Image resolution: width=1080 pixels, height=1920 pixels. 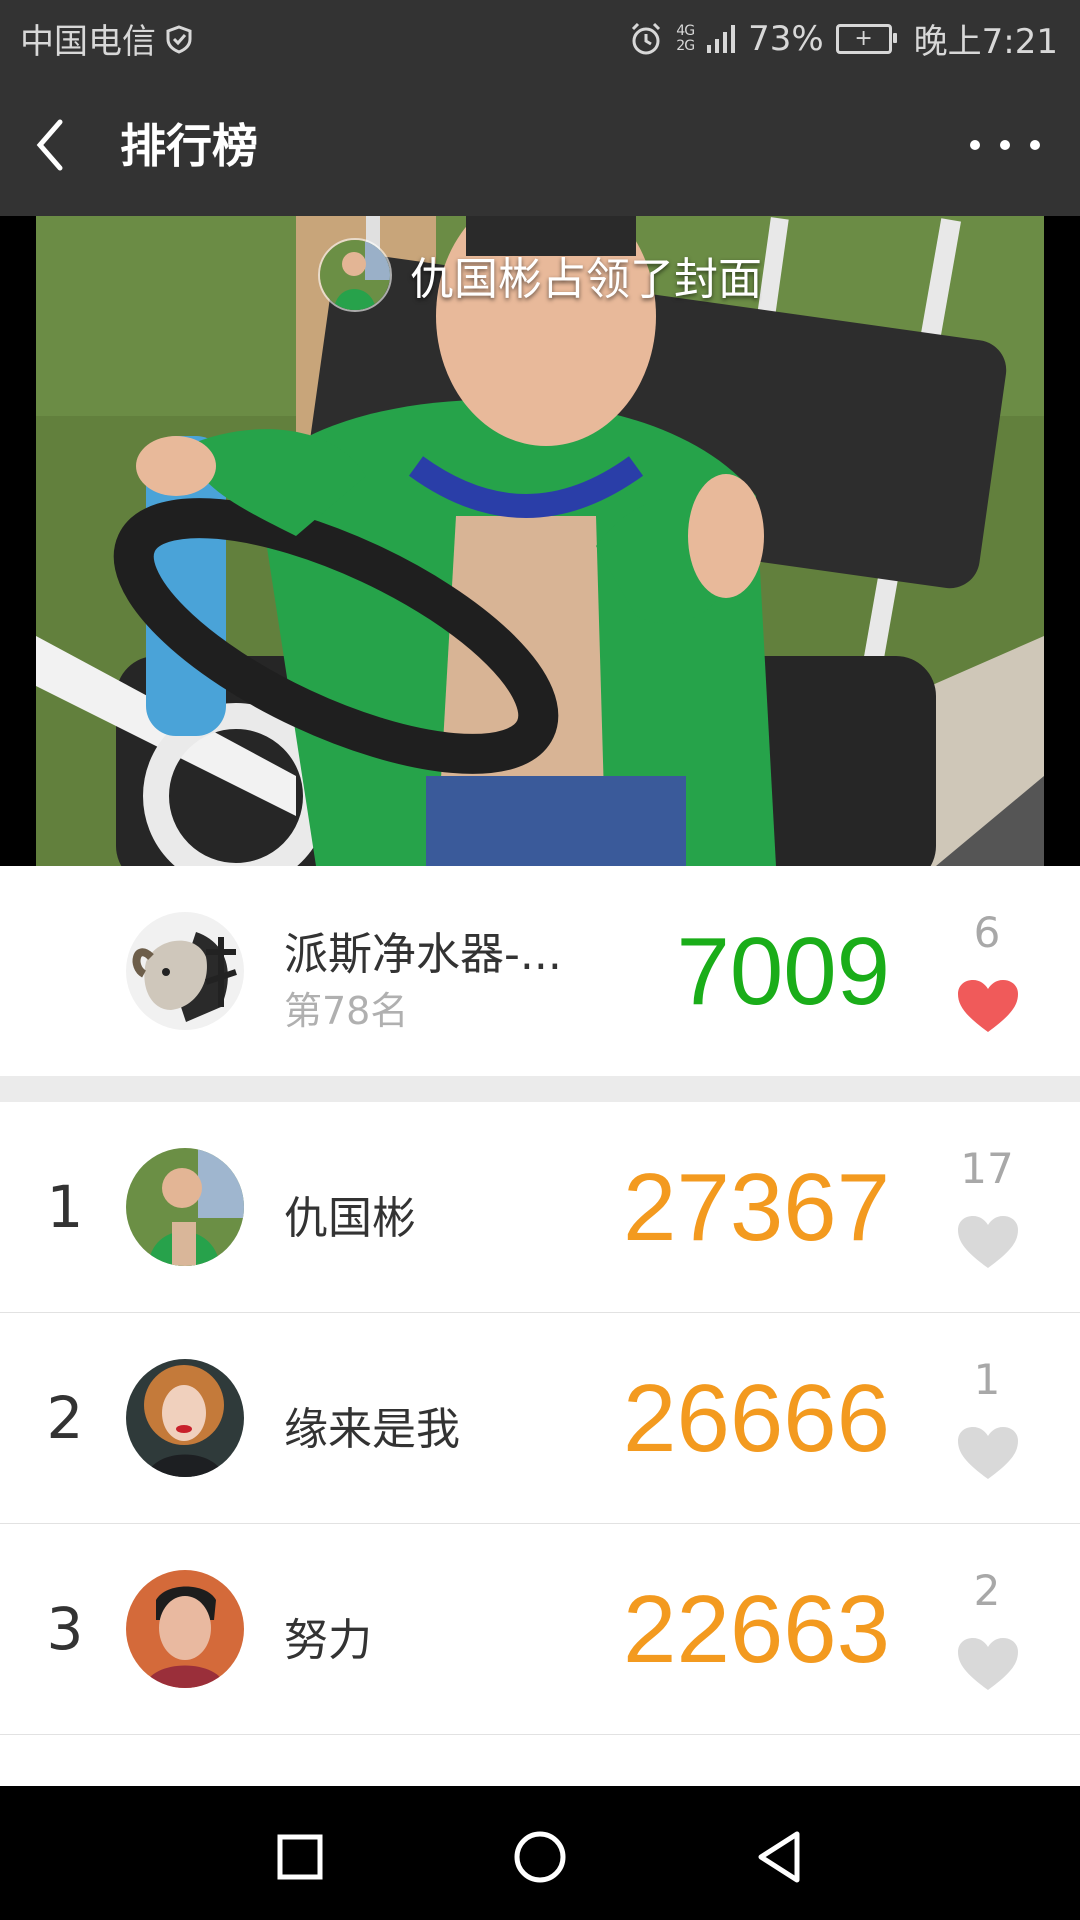 What do you see at coordinates (756, 1418) in the screenshot?
I see `user-steps: 26666` at bounding box center [756, 1418].